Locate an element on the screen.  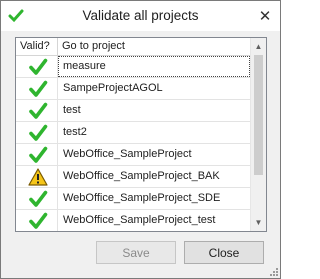
grid-header: Valid? Go to project is located at coordinates (133, 47).